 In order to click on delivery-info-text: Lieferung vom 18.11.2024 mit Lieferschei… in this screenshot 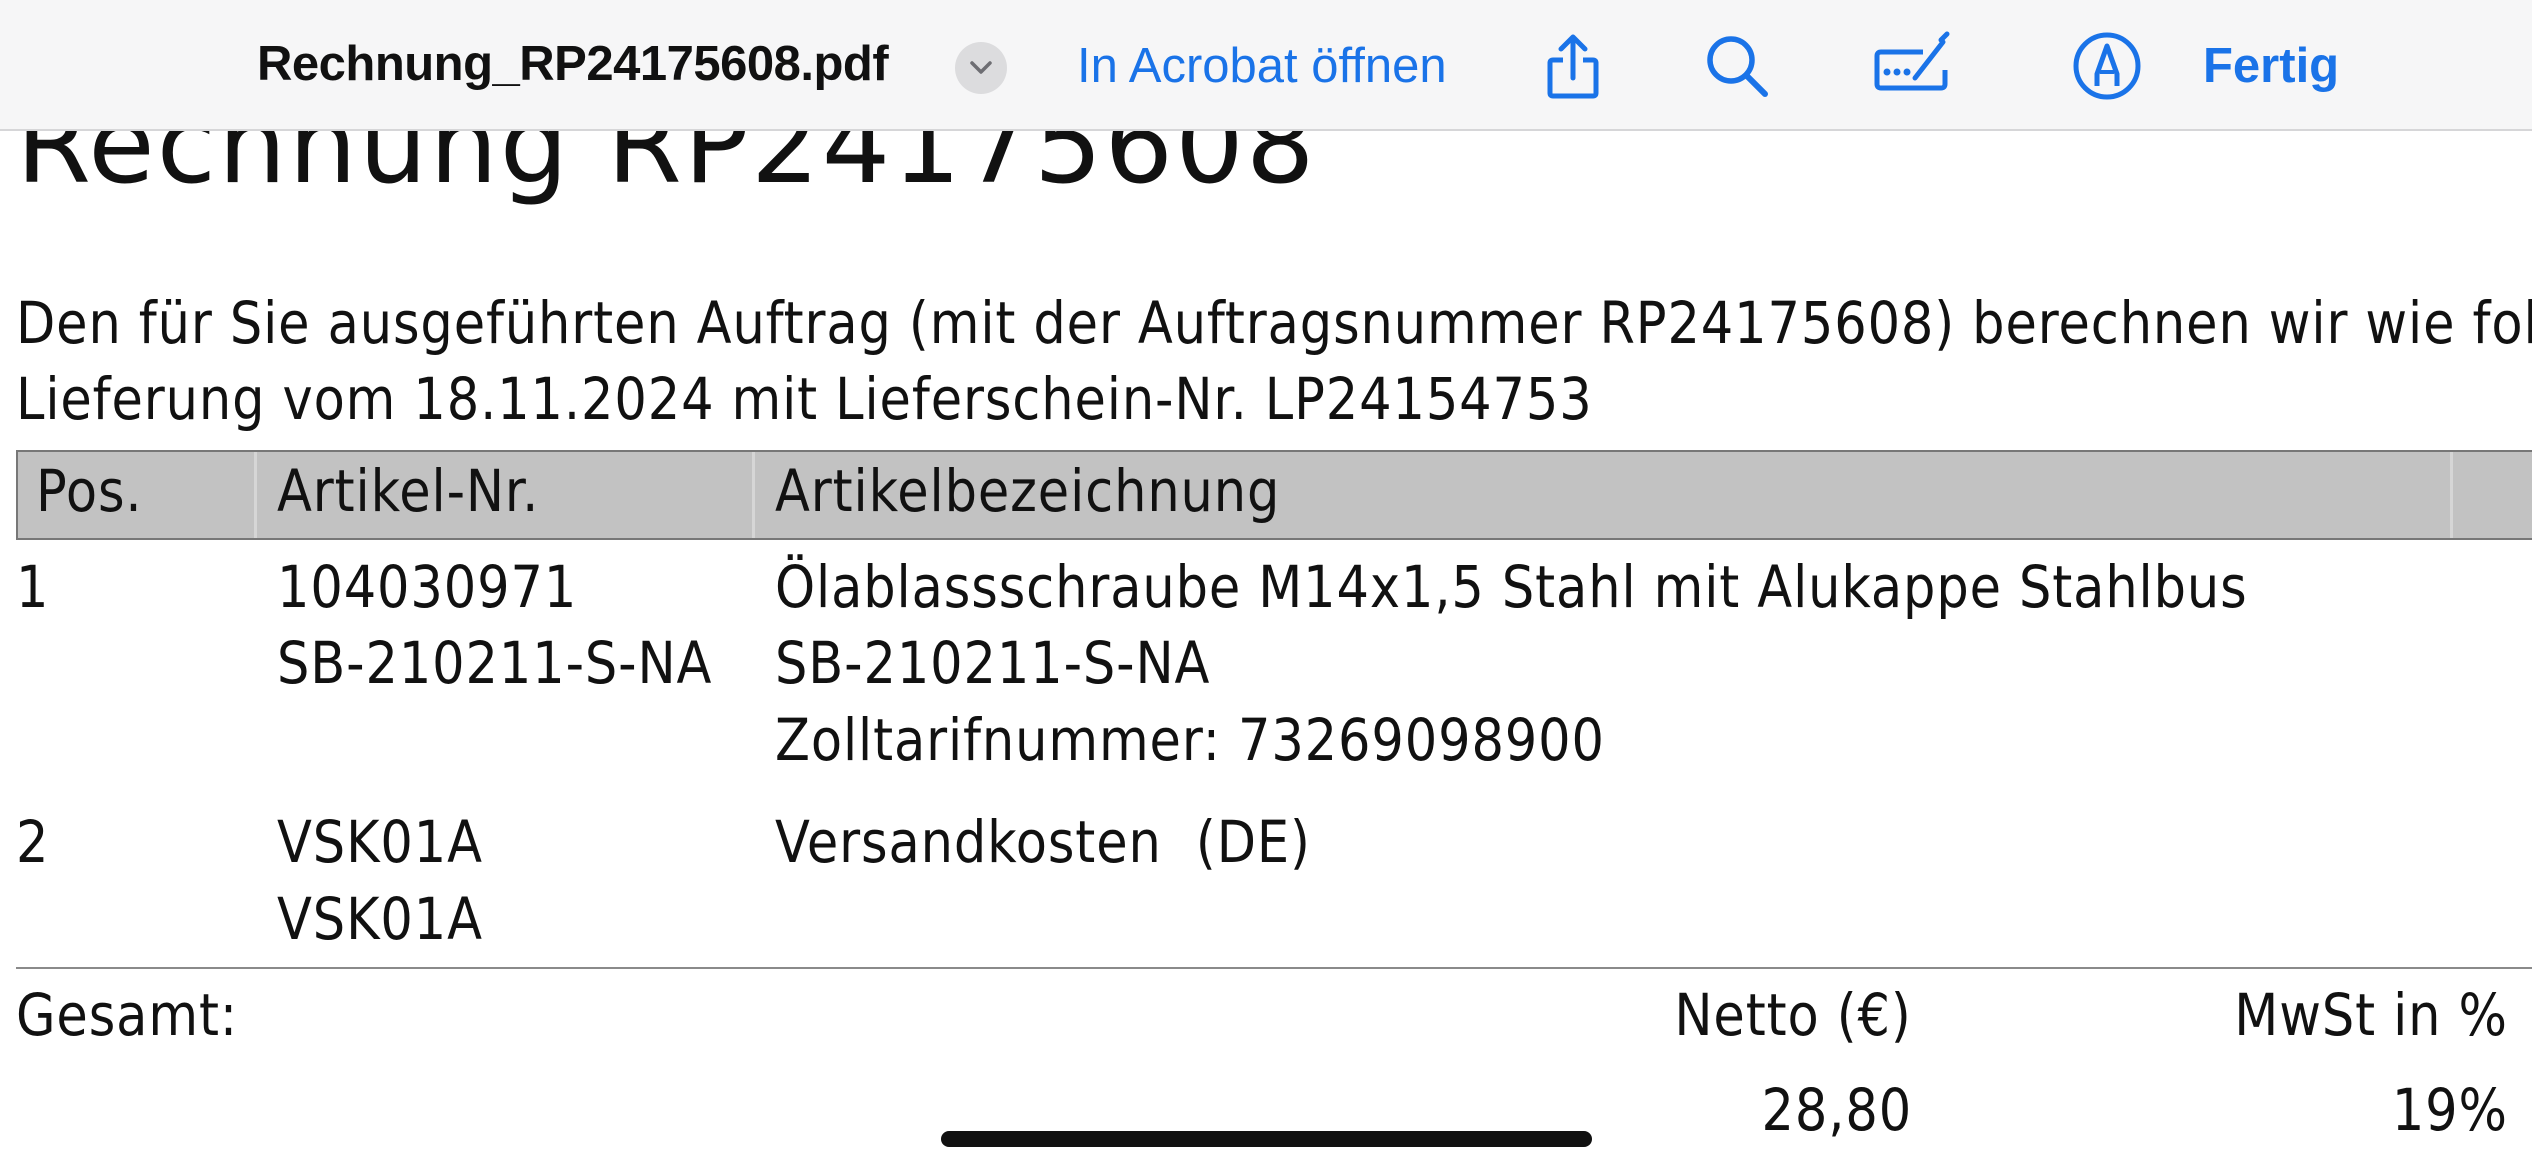, I will do `click(804, 399)`.